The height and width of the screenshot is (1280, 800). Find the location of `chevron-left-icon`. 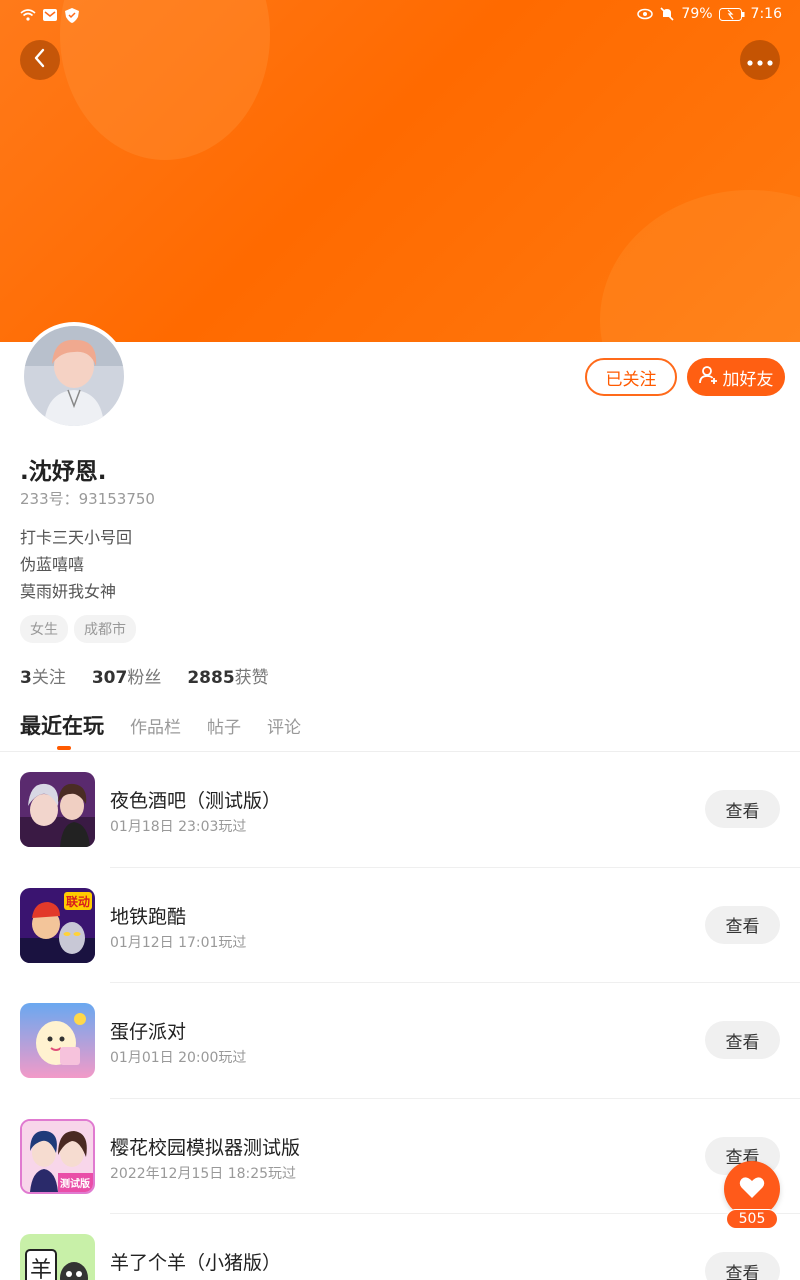

chevron-left-icon is located at coordinates (40, 60).